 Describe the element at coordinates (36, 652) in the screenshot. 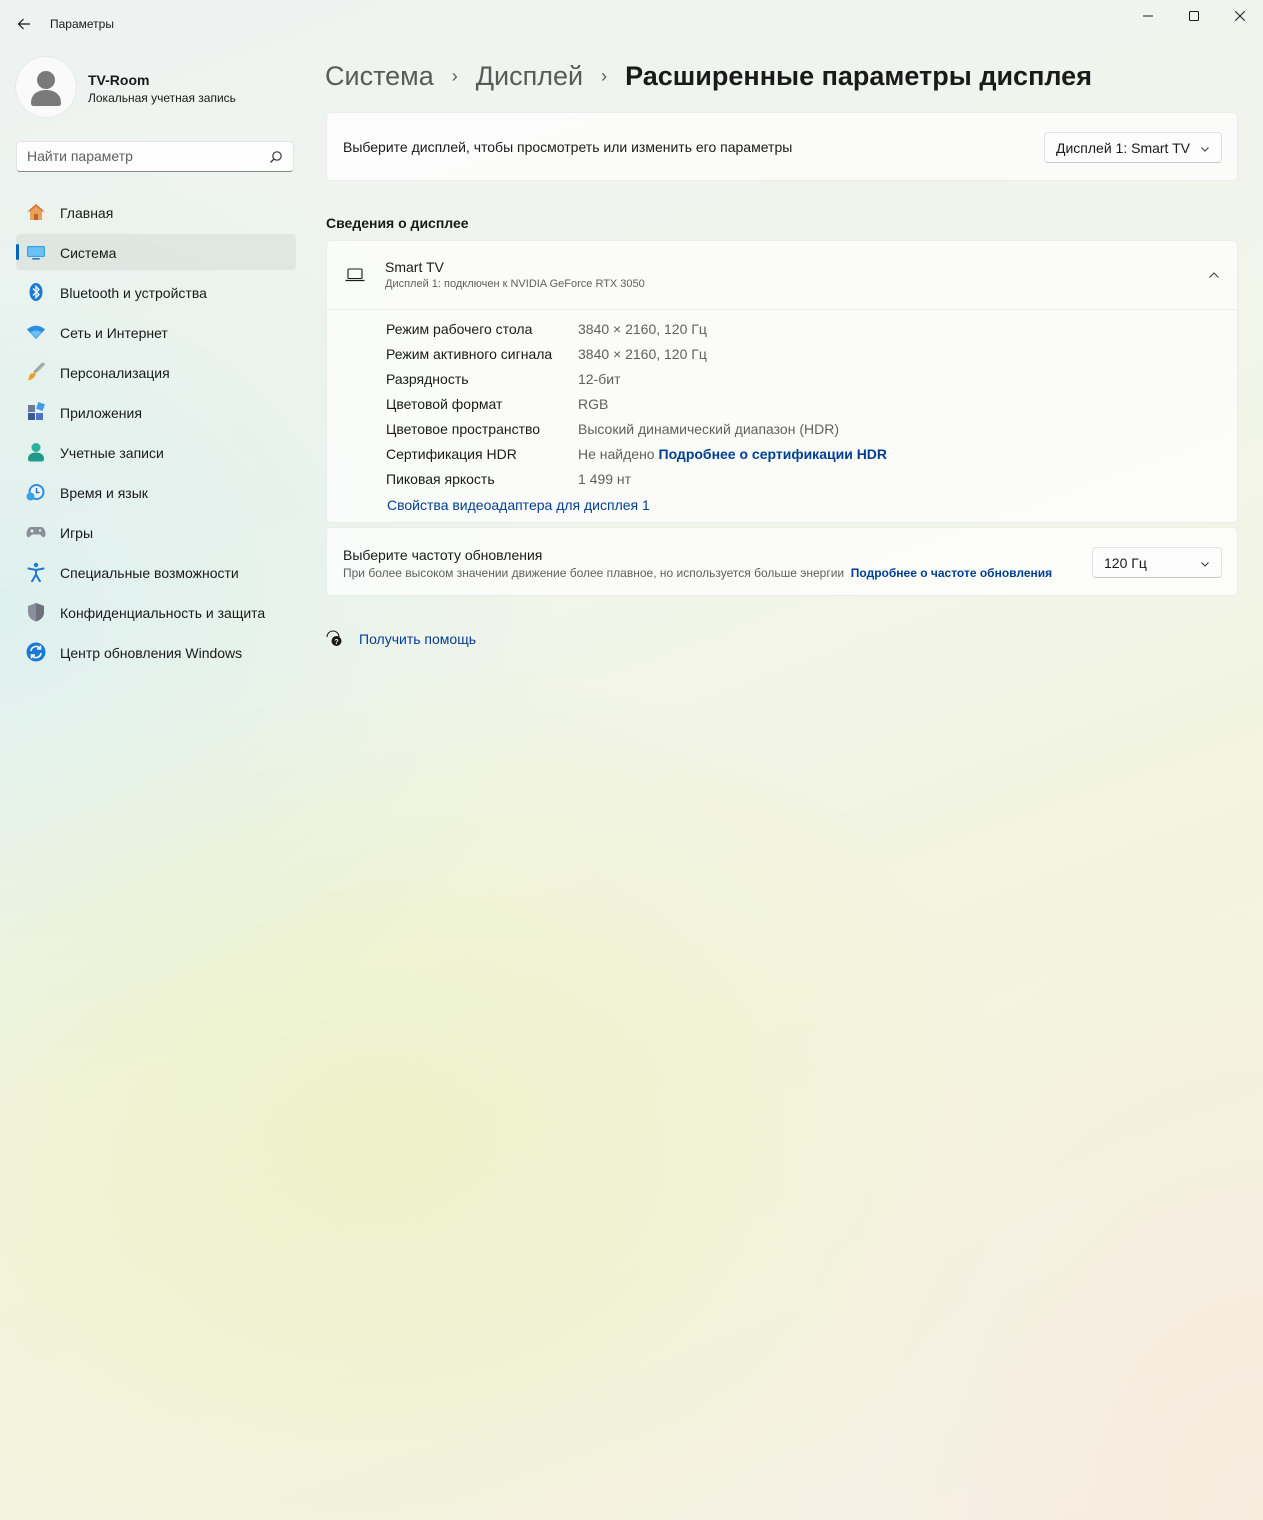

I see `update-icon` at that location.